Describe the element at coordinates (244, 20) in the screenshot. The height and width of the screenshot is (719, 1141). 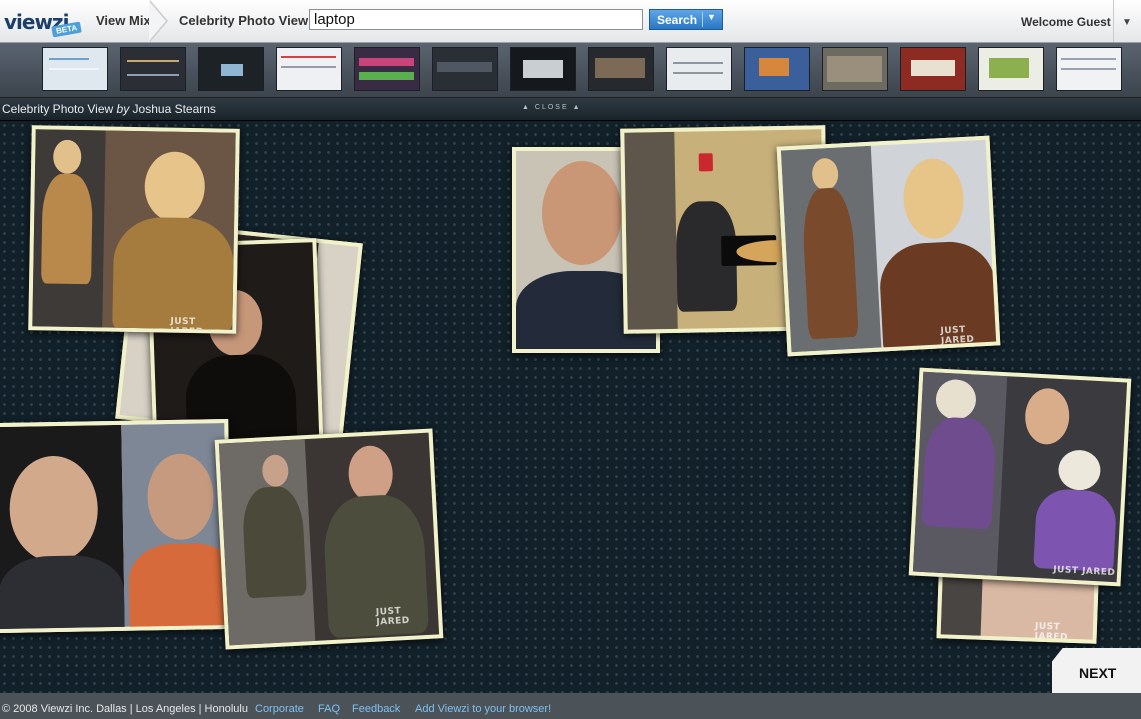
I see `current-view-label: Celebrity Photo View` at that location.